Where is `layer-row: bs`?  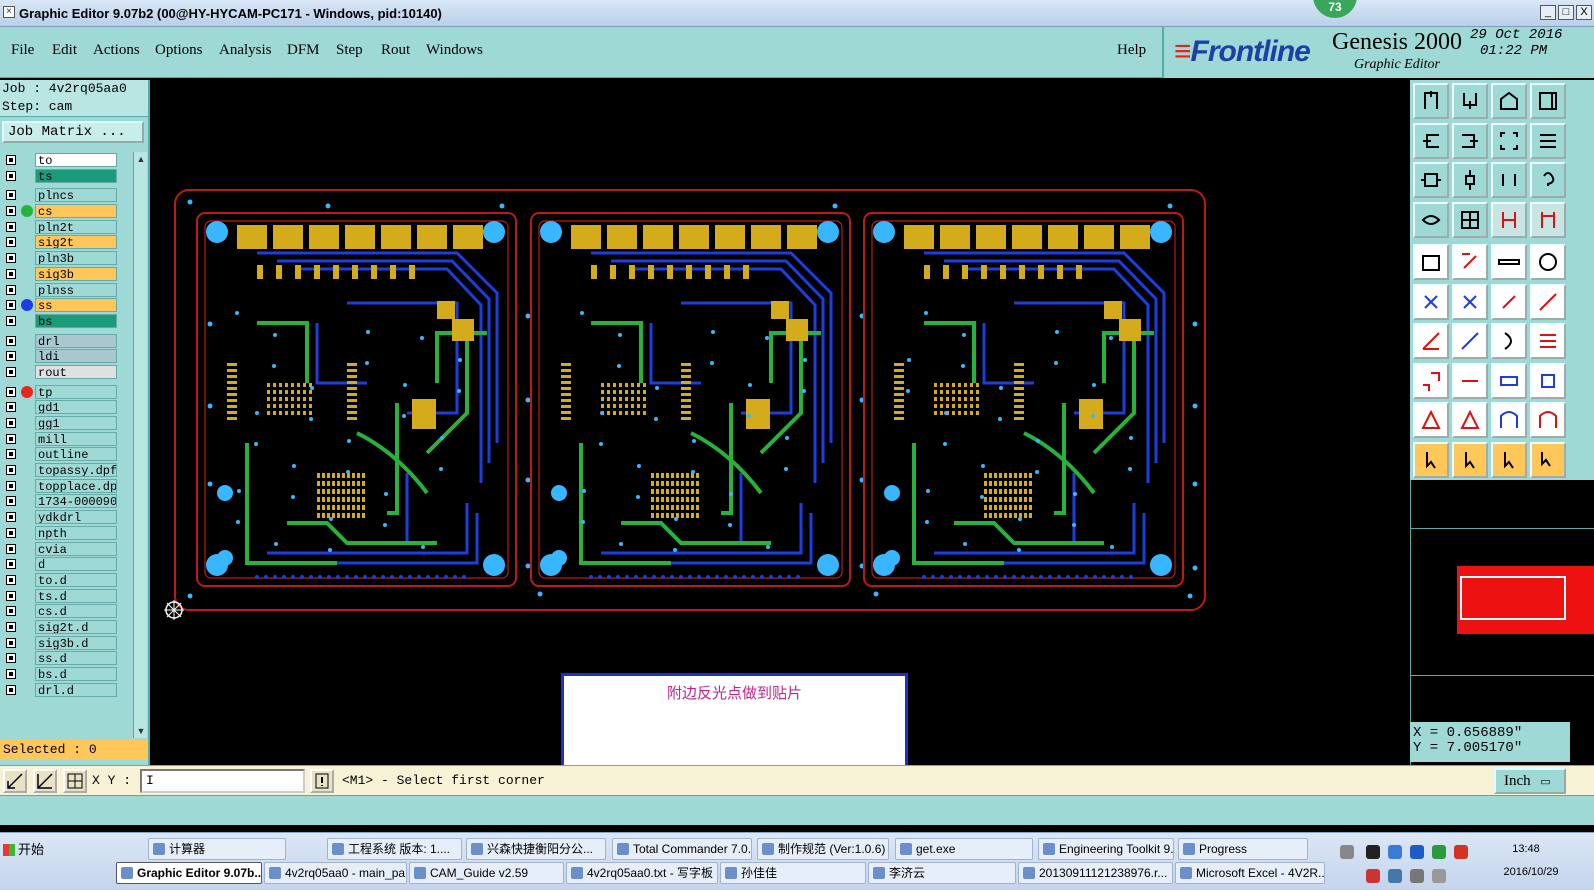 layer-row: bs is located at coordinates (66, 321).